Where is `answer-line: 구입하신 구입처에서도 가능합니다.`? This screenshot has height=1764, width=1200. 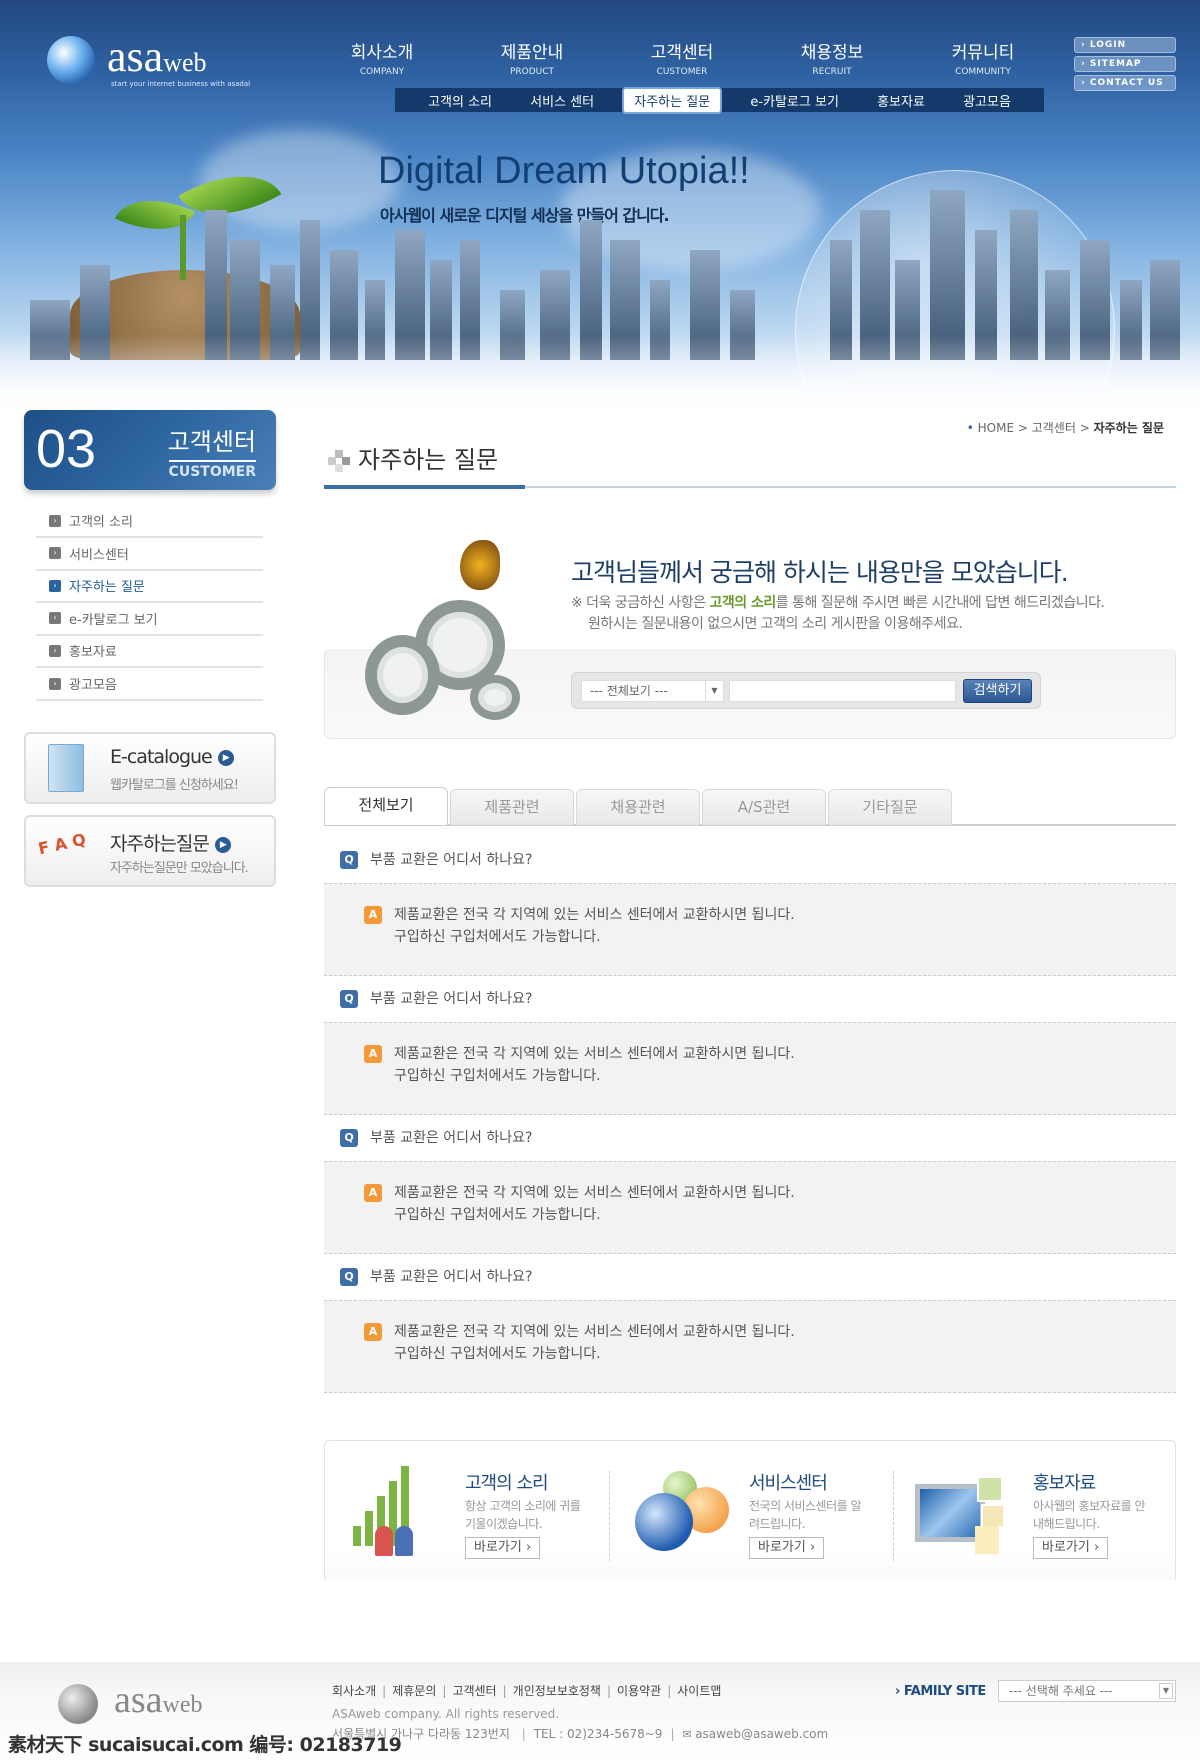
answer-line: 구입하신 구입처에서도 가능합니다. is located at coordinates (497, 1354).